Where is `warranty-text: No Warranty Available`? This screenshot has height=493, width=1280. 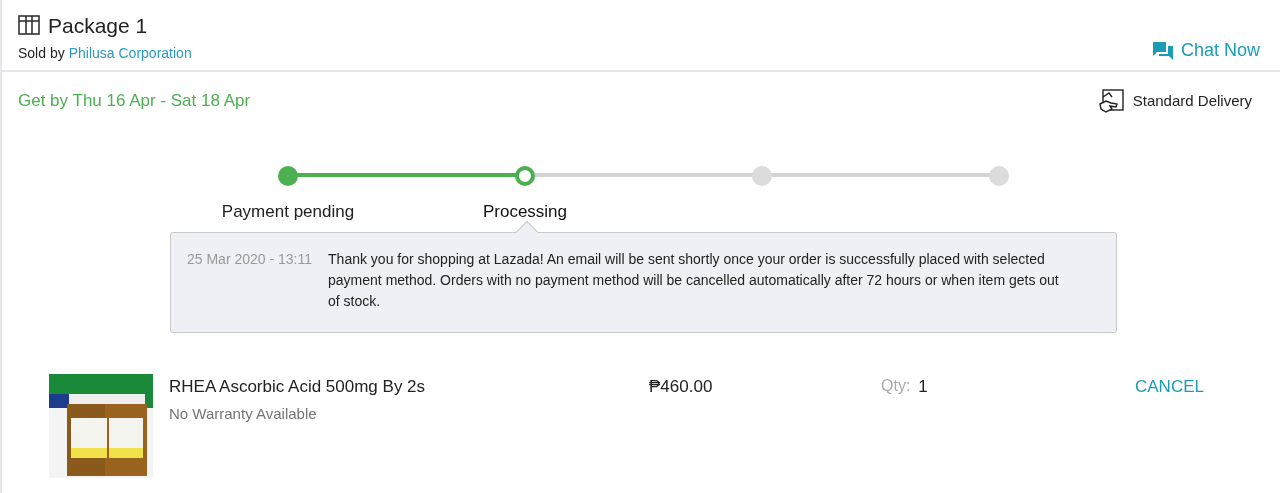
warranty-text: No Warranty Available is located at coordinates (243, 414).